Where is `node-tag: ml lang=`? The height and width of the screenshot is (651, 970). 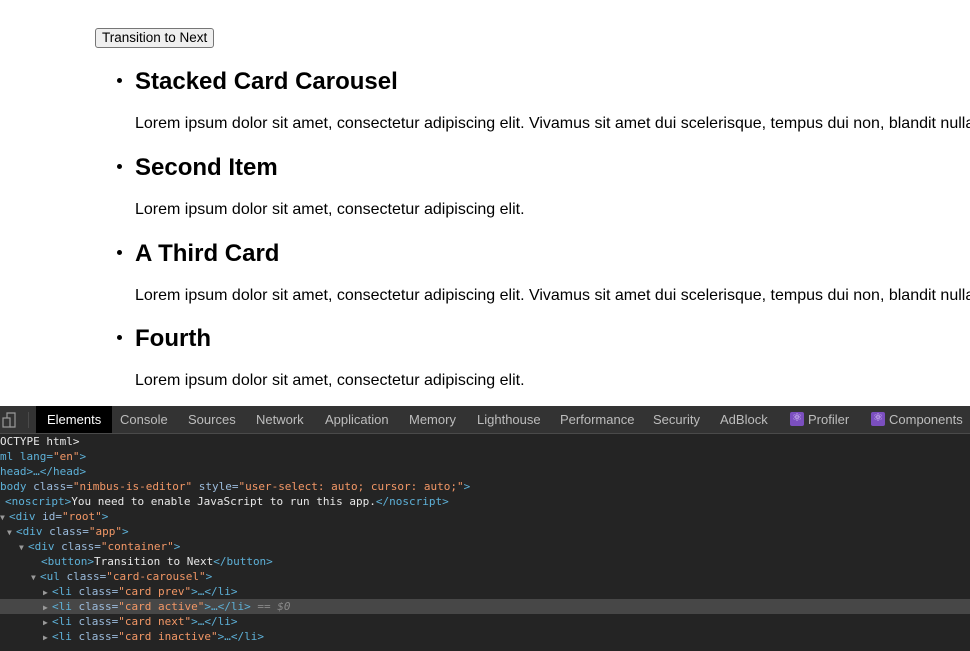 node-tag: ml lang= is located at coordinates (26, 456).